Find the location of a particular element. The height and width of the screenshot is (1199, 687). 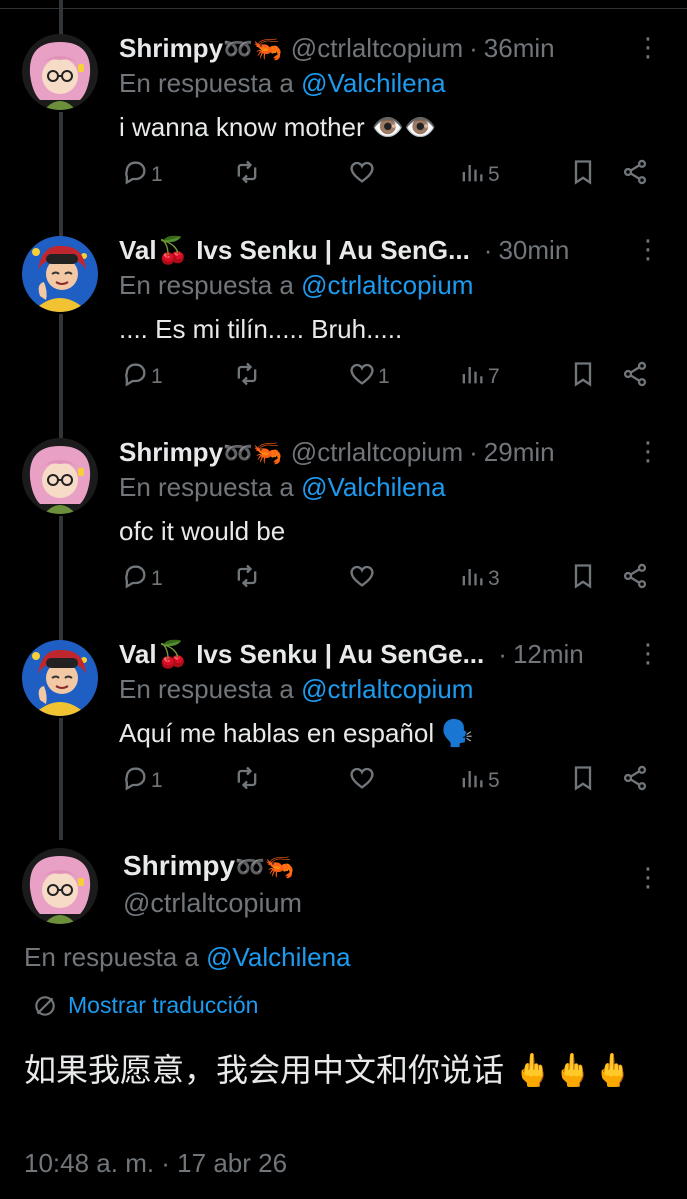

tweet-actions: 1 1 7 is located at coordinates (384, 377).